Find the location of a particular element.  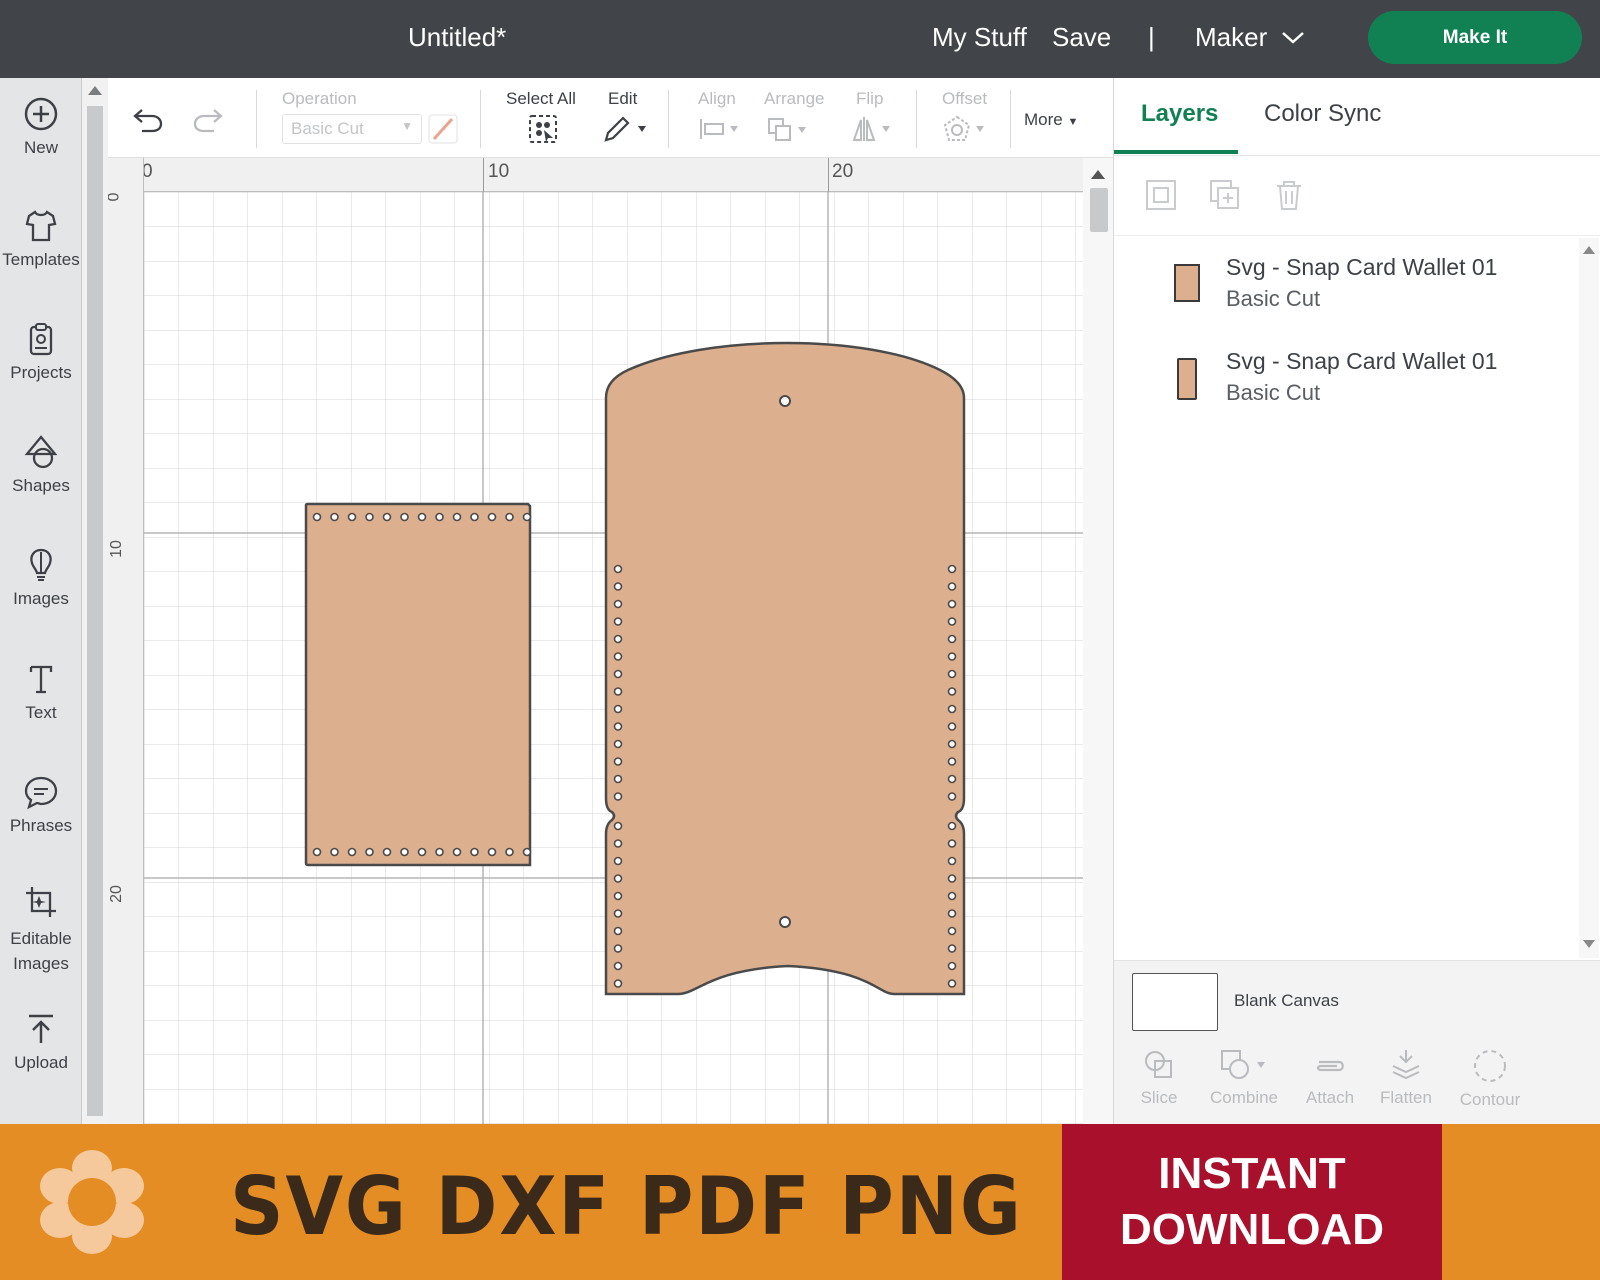

sidebar-item-editable-images: Editable Images is located at coordinates (41, 930).